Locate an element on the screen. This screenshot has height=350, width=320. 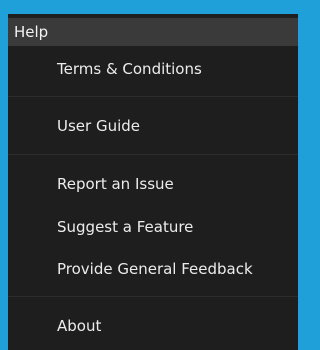
menu-item-report-issue: Report an Issue is located at coordinates (153, 184).